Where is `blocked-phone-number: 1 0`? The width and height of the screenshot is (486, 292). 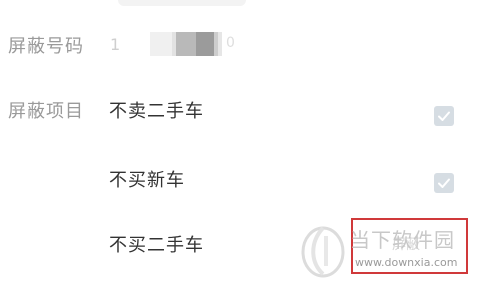
blocked-phone-number: 1 0 is located at coordinates (175, 44).